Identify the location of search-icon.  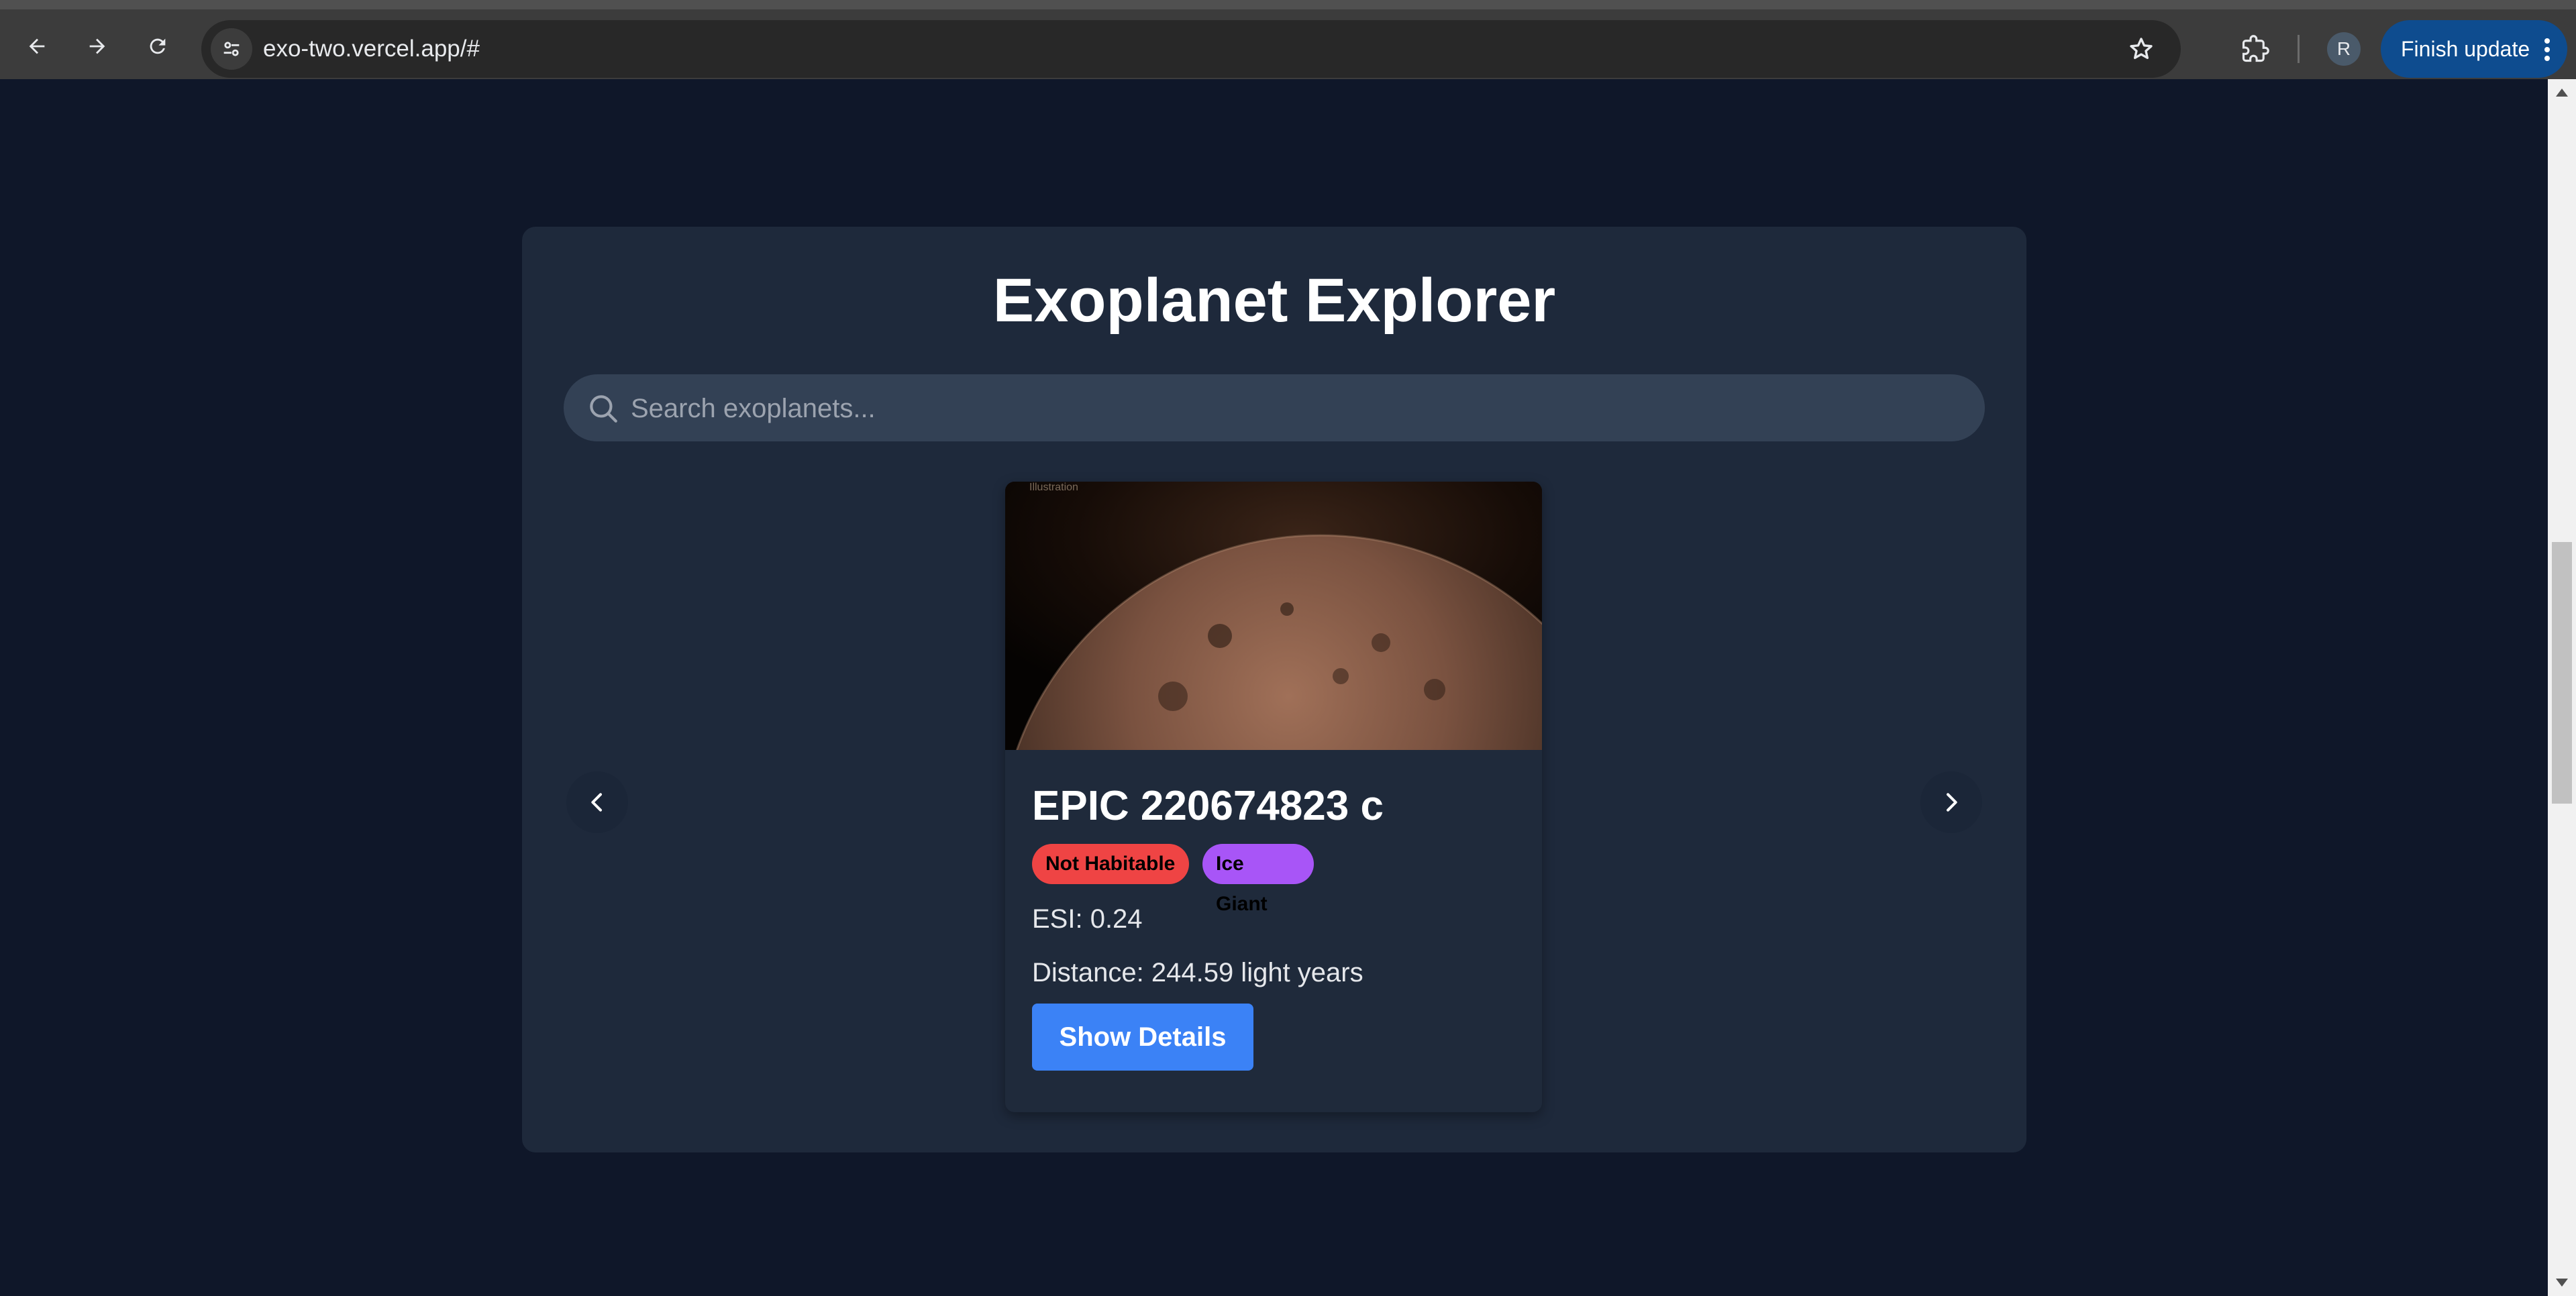
(603, 409).